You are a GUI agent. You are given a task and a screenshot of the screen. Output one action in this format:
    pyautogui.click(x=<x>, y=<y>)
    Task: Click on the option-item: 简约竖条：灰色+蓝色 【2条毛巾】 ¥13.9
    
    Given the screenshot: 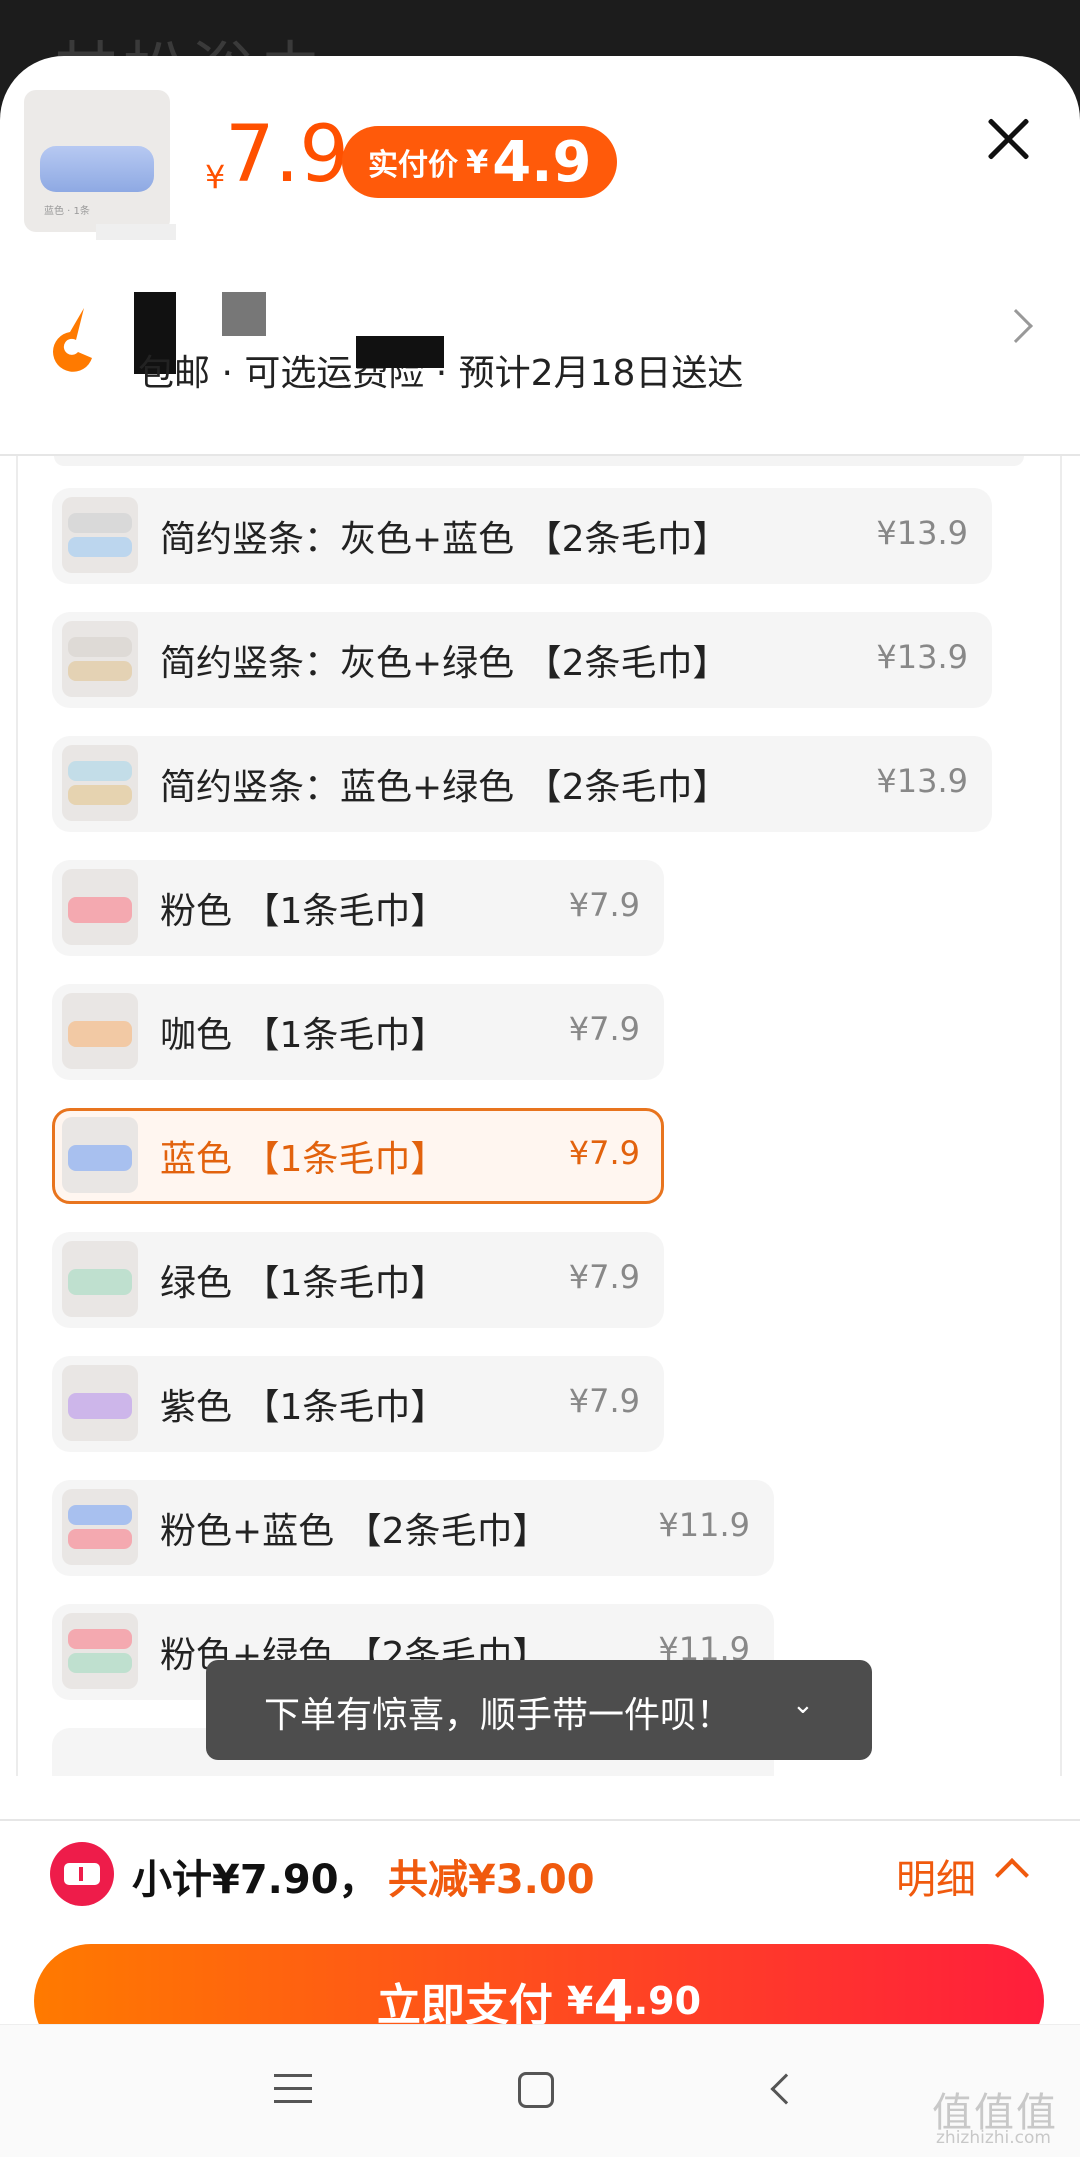 What is the action you would take?
    pyautogui.click(x=522, y=536)
    